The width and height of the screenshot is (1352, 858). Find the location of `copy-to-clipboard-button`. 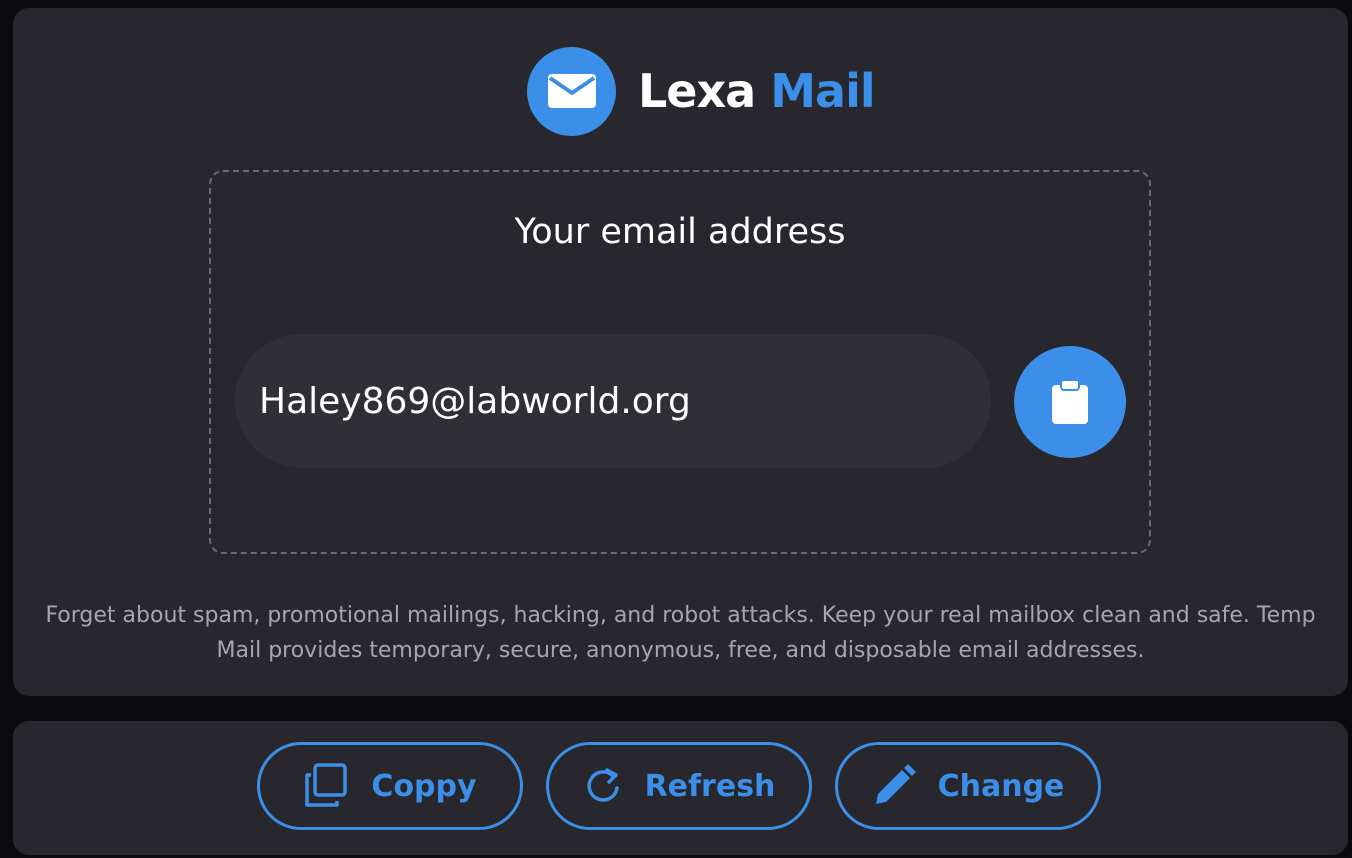

copy-to-clipboard-button is located at coordinates (1070, 402).